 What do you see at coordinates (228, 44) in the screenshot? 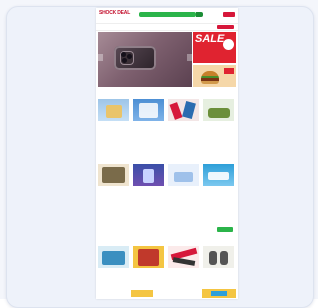
I see `sale-badge` at bounding box center [228, 44].